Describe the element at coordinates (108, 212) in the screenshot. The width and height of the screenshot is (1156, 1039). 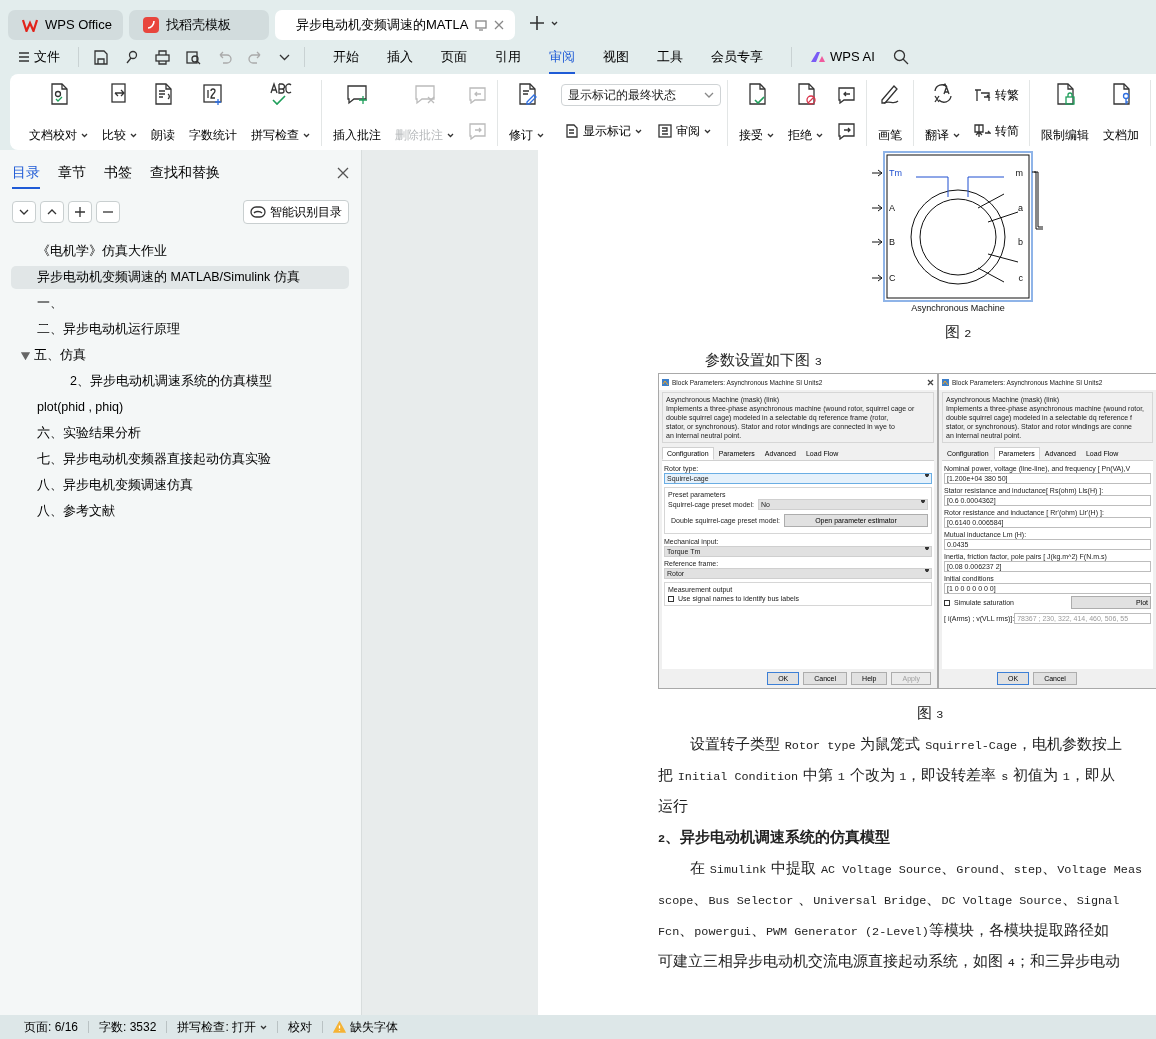
I see `remove-button` at that location.